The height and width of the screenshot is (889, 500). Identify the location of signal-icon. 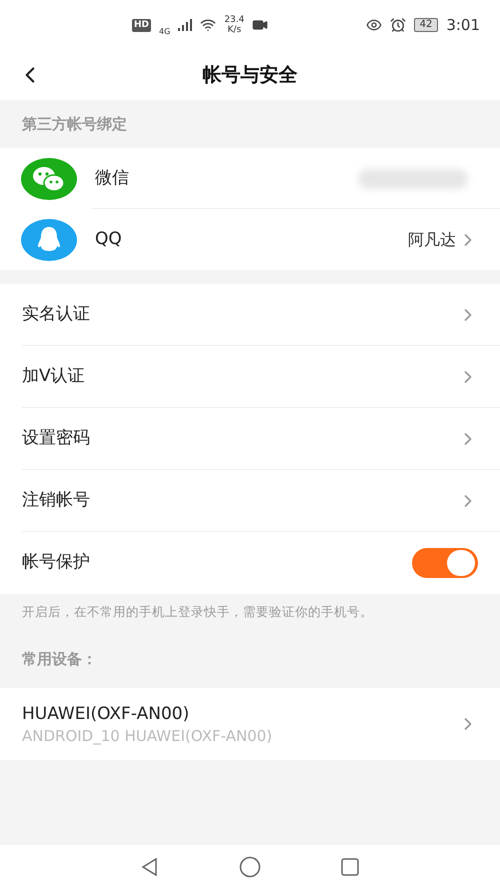
(185, 25).